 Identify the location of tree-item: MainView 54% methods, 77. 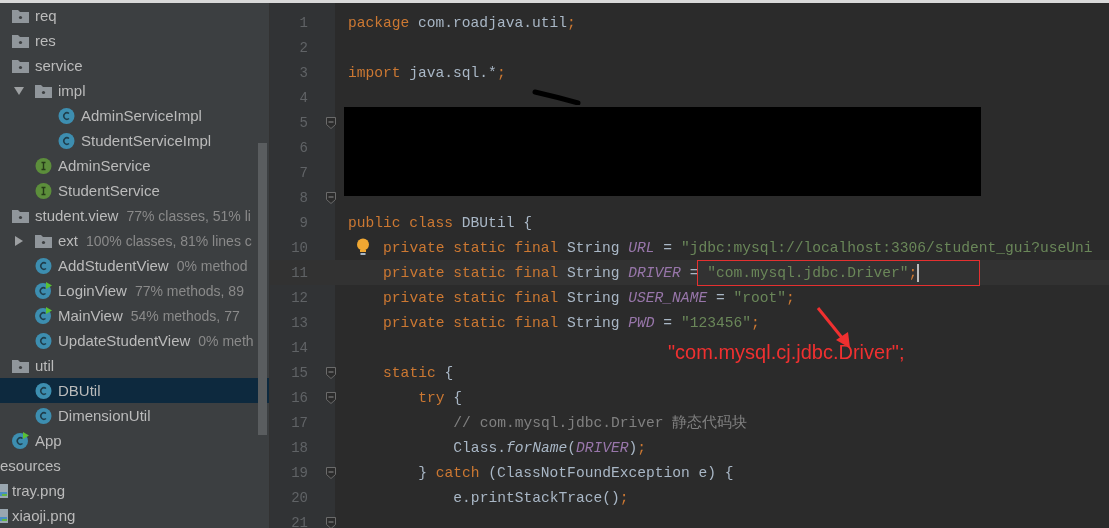
(134, 315).